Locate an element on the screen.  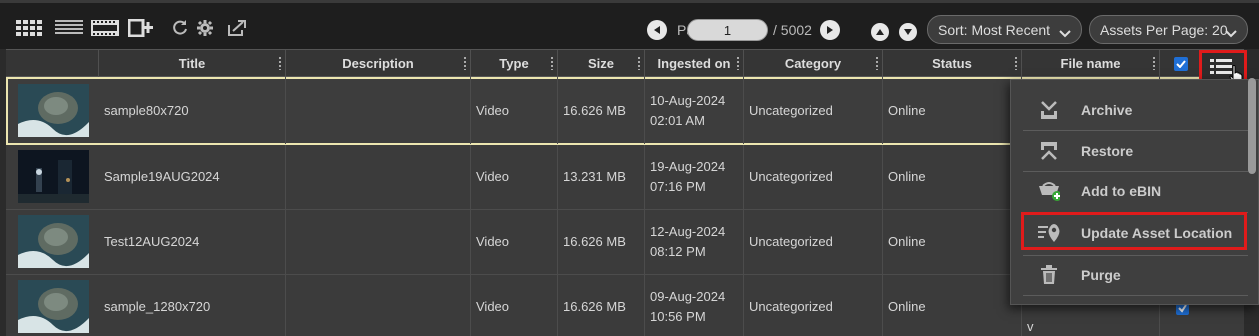
column-header-category: Category is located at coordinates (813, 63).